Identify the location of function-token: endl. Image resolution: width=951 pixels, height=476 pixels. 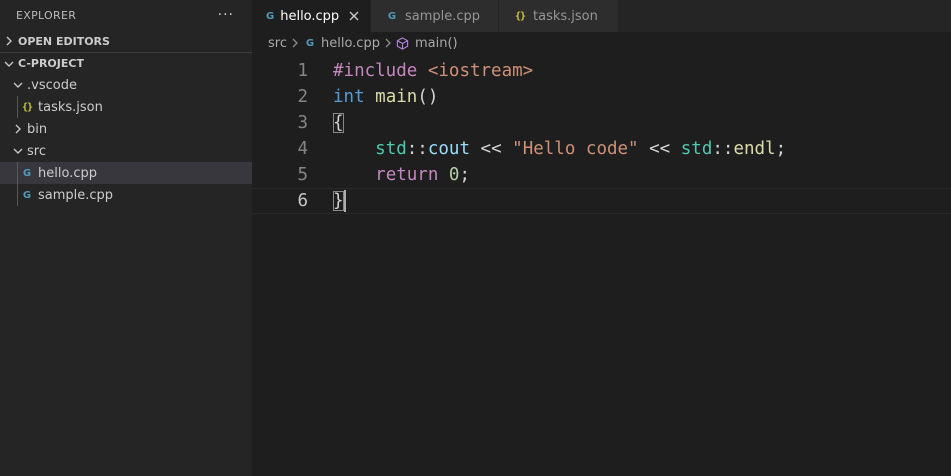
(754, 149).